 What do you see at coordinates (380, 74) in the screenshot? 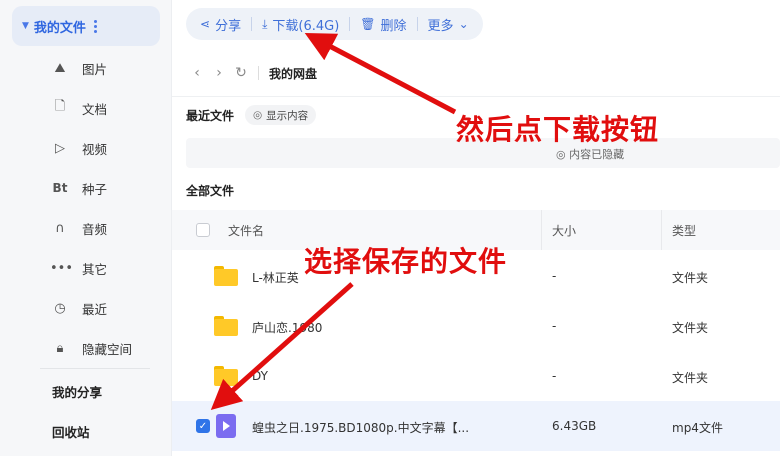
I see `arrow-to-download` at bounding box center [380, 74].